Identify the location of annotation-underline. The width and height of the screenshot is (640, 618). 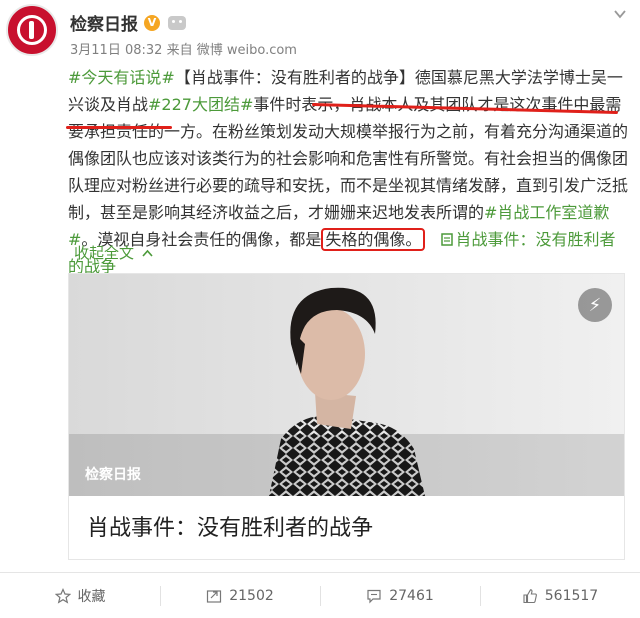
(119, 127).